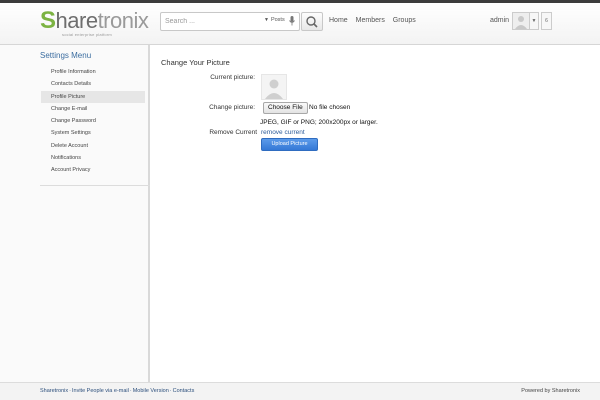 The width and height of the screenshot is (600, 400). I want to click on sidebar-item-change-password: Change Password, so click(93, 121).